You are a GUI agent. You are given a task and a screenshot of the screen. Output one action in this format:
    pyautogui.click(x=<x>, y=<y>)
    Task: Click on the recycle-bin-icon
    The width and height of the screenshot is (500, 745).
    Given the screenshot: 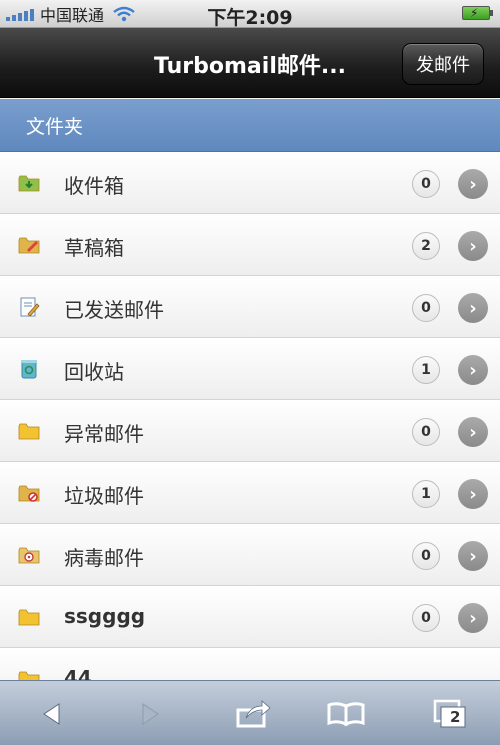 What is the action you would take?
    pyautogui.click(x=29, y=369)
    